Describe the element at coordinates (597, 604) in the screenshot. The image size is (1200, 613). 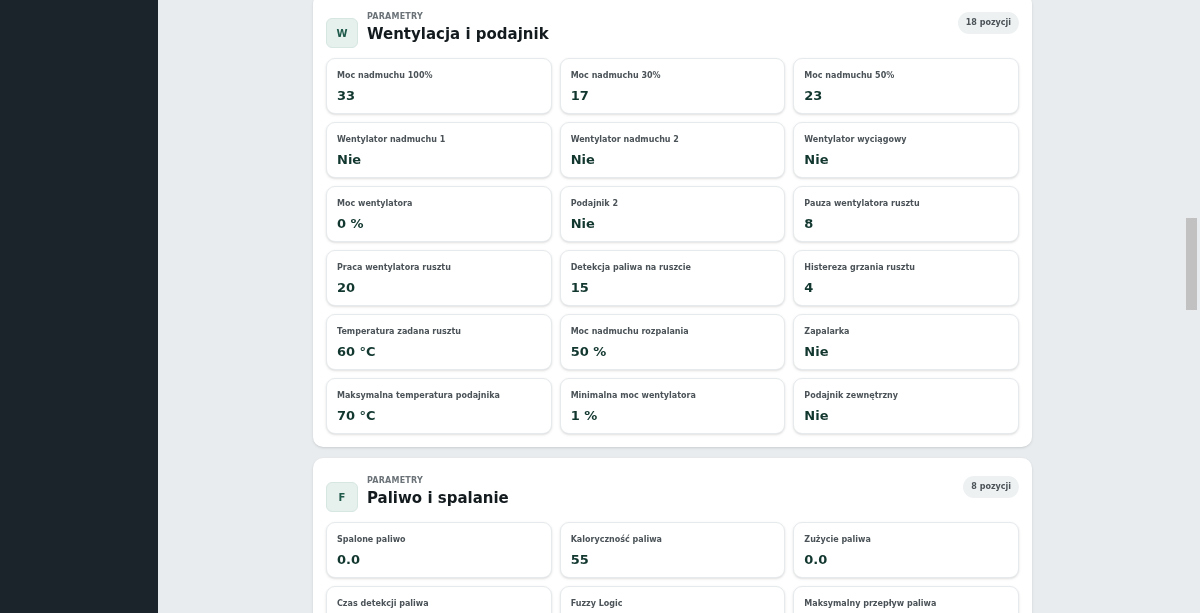
I see `parameter-label: Fuzzy Logic` at that location.